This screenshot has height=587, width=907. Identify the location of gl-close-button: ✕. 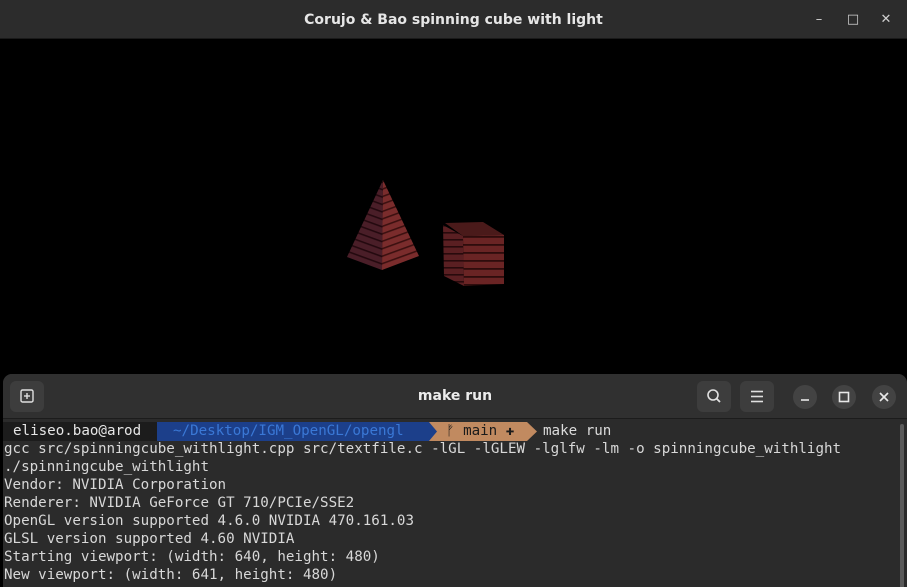
(886, 20).